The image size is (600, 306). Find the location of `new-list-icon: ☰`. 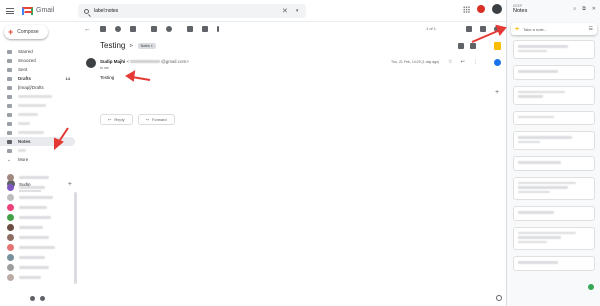

new-list-icon: ☰ is located at coordinates (591, 29).